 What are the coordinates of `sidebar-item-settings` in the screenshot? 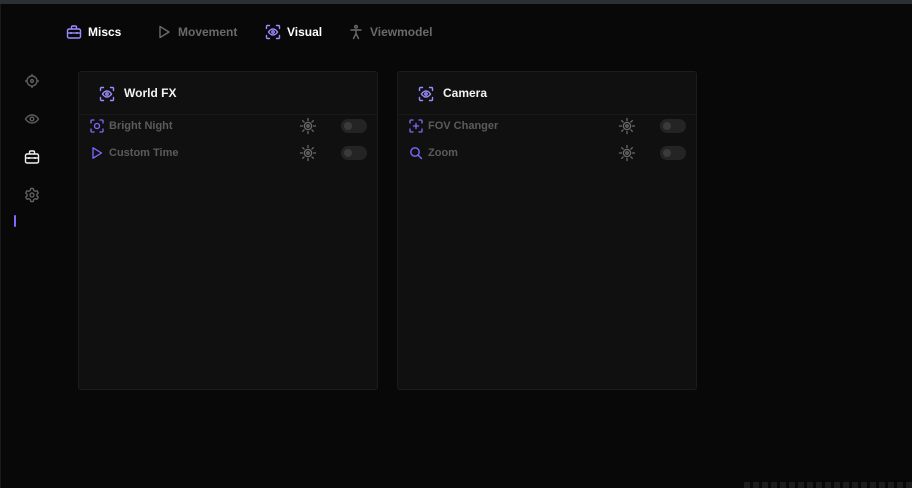 It's located at (32, 195).